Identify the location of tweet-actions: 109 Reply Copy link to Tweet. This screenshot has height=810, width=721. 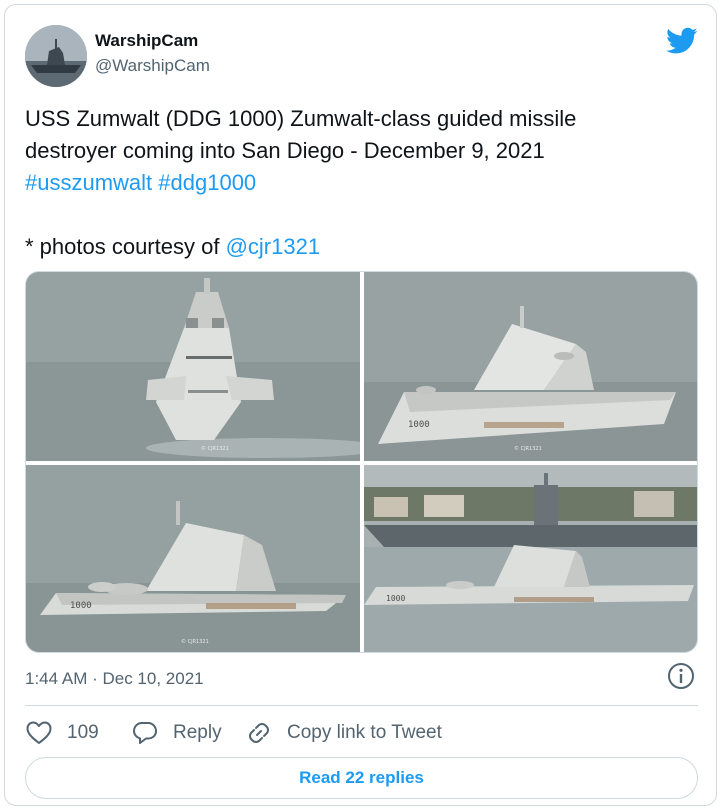
(361, 733).